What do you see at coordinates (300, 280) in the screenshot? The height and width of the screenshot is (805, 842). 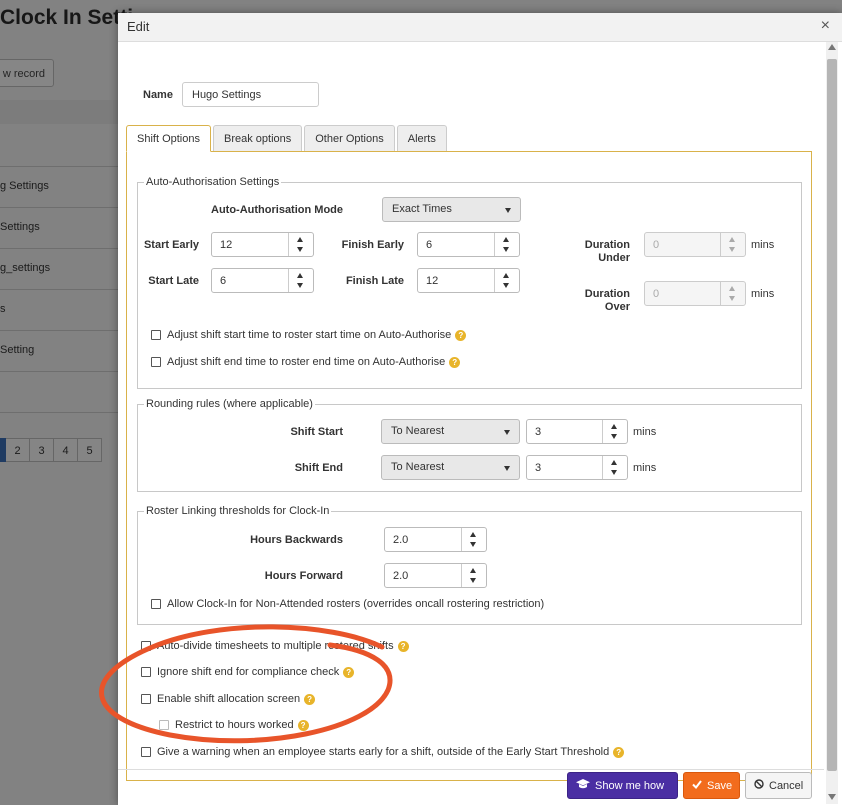 I see `start-late-spin-buttons` at bounding box center [300, 280].